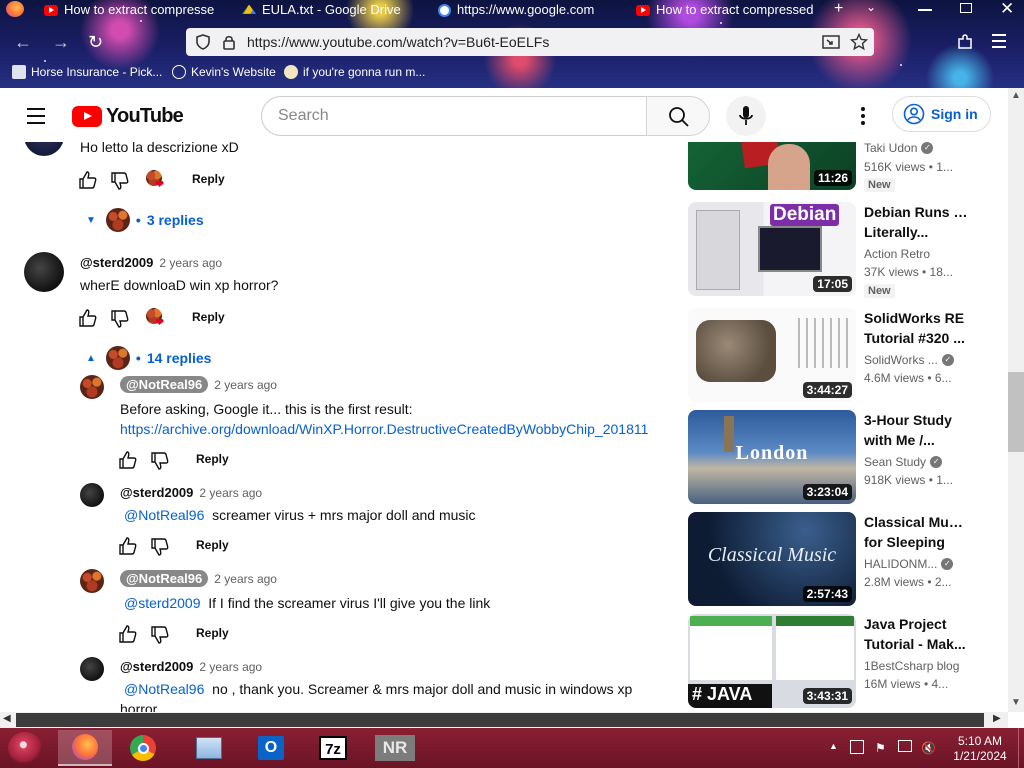  What do you see at coordinates (897, 254) in the screenshot?
I see `video-channel: Action Retro` at bounding box center [897, 254].